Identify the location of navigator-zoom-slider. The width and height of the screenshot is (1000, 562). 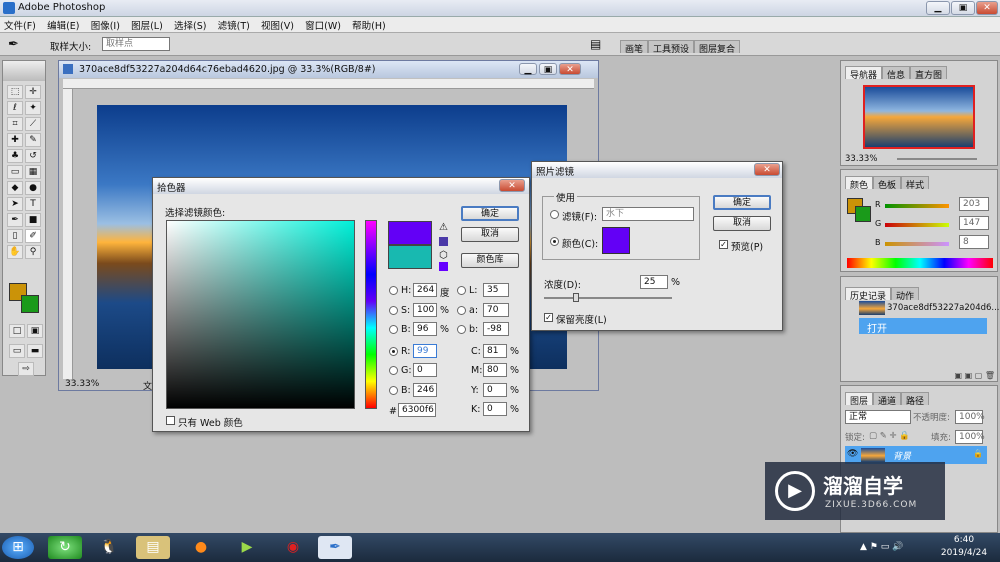
(937, 159).